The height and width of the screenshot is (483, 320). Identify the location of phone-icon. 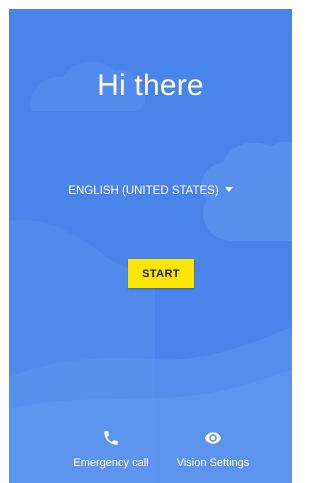
(111, 438).